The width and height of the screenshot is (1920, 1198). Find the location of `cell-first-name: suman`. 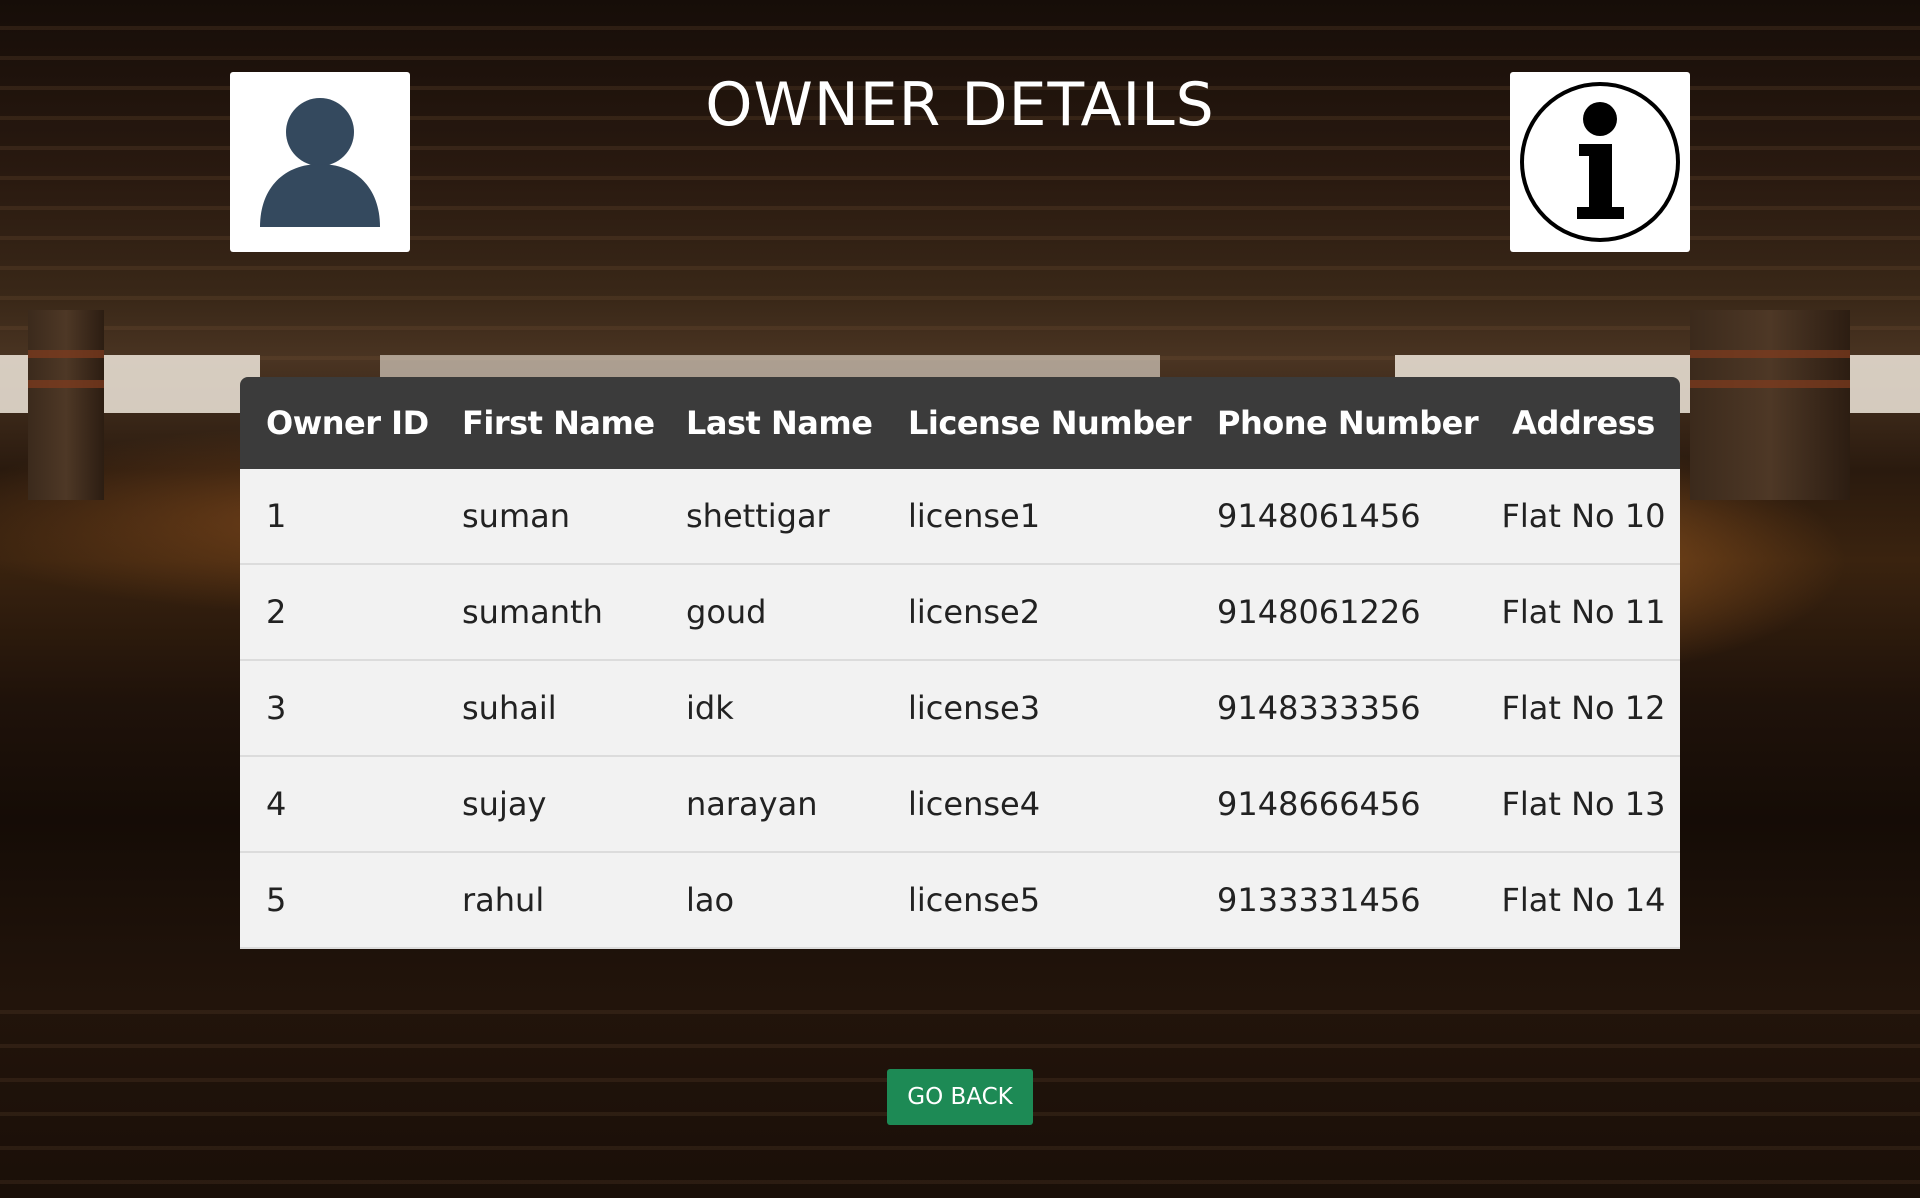

cell-first-name: suman is located at coordinates (548, 517).